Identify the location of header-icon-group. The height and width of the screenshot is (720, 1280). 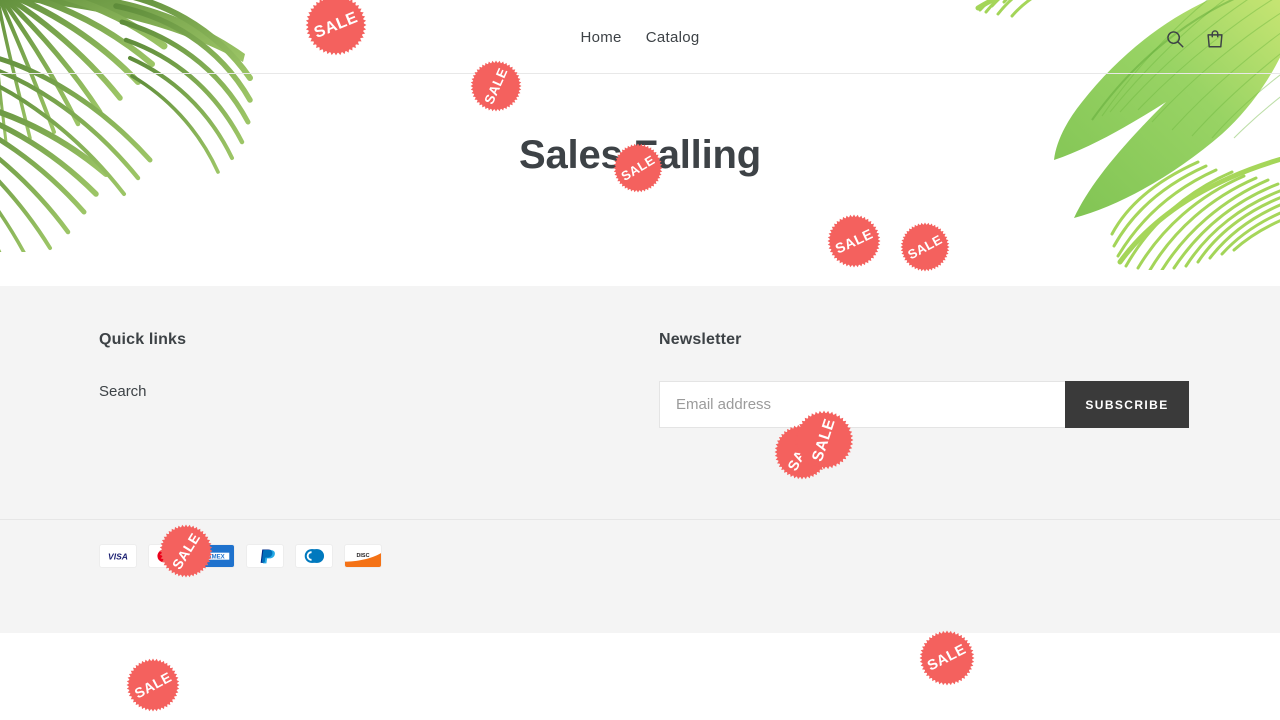
(1195, 39).